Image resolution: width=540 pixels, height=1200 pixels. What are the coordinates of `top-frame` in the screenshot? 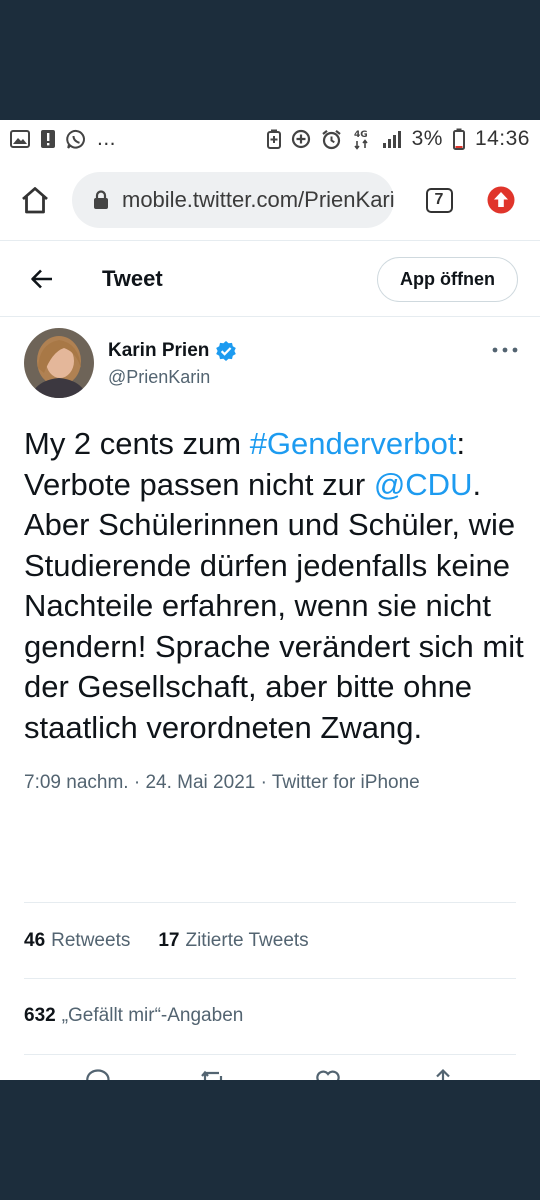 It's located at (270, 60).